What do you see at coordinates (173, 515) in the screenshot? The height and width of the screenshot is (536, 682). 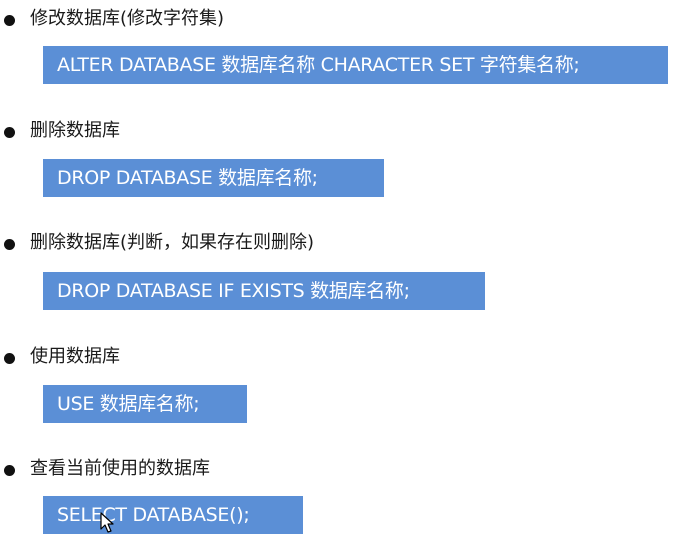 I see `code-block-select-database: SELECT DATABASE();` at bounding box center [173, 515].